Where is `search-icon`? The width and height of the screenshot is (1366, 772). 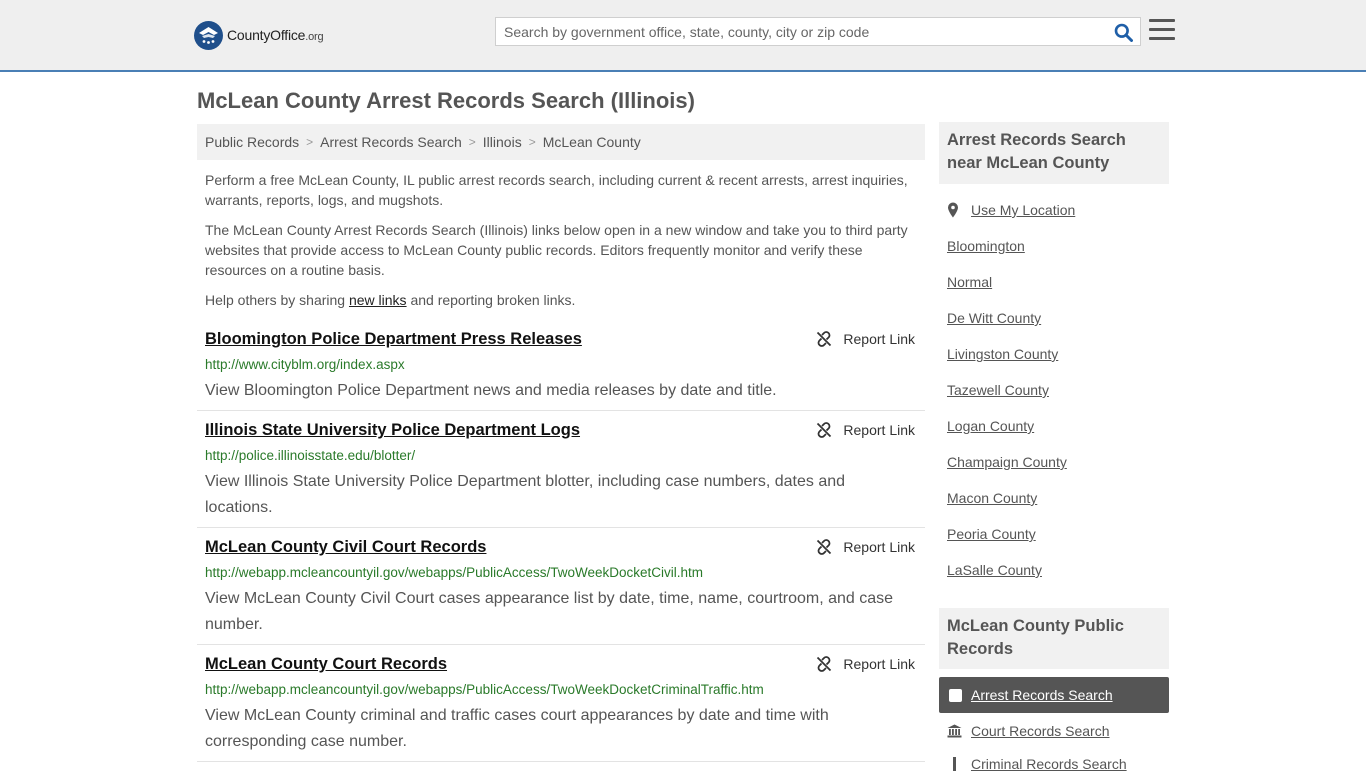
search-icon is located at coordinates (1123, 32).